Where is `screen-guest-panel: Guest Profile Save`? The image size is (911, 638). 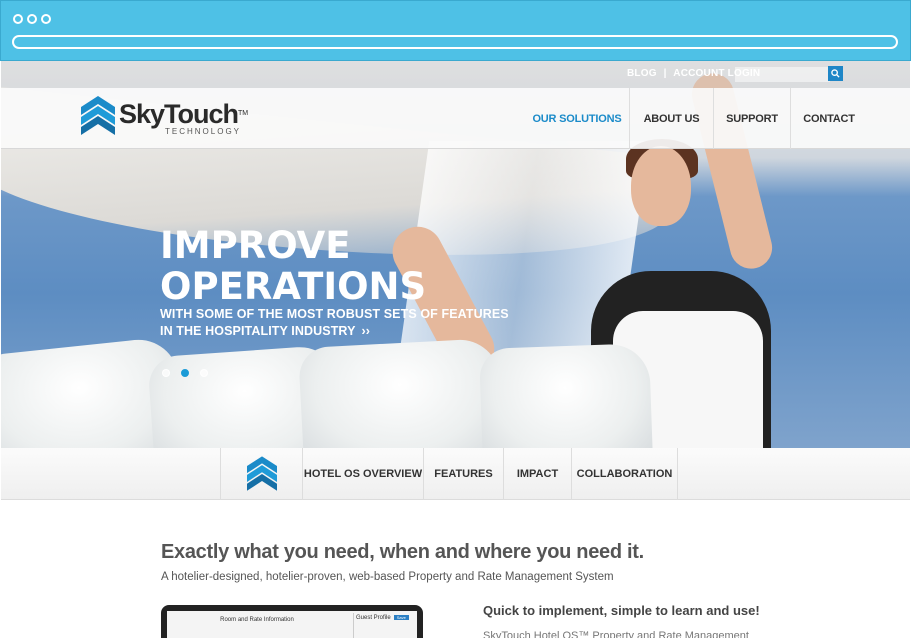
screen-guest-panel: Guest Profile Save is located at coordinates (385, 625).